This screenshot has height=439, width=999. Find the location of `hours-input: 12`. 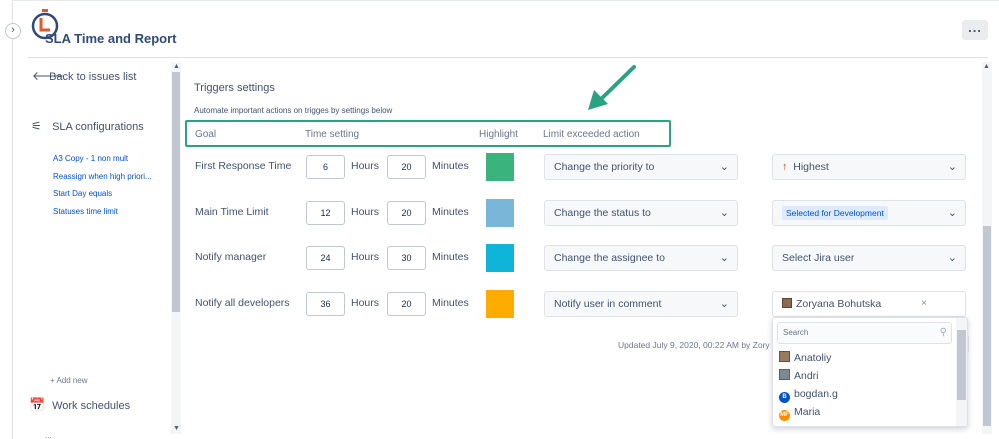

hours-input: 12 is located at coordinates (325, 213).